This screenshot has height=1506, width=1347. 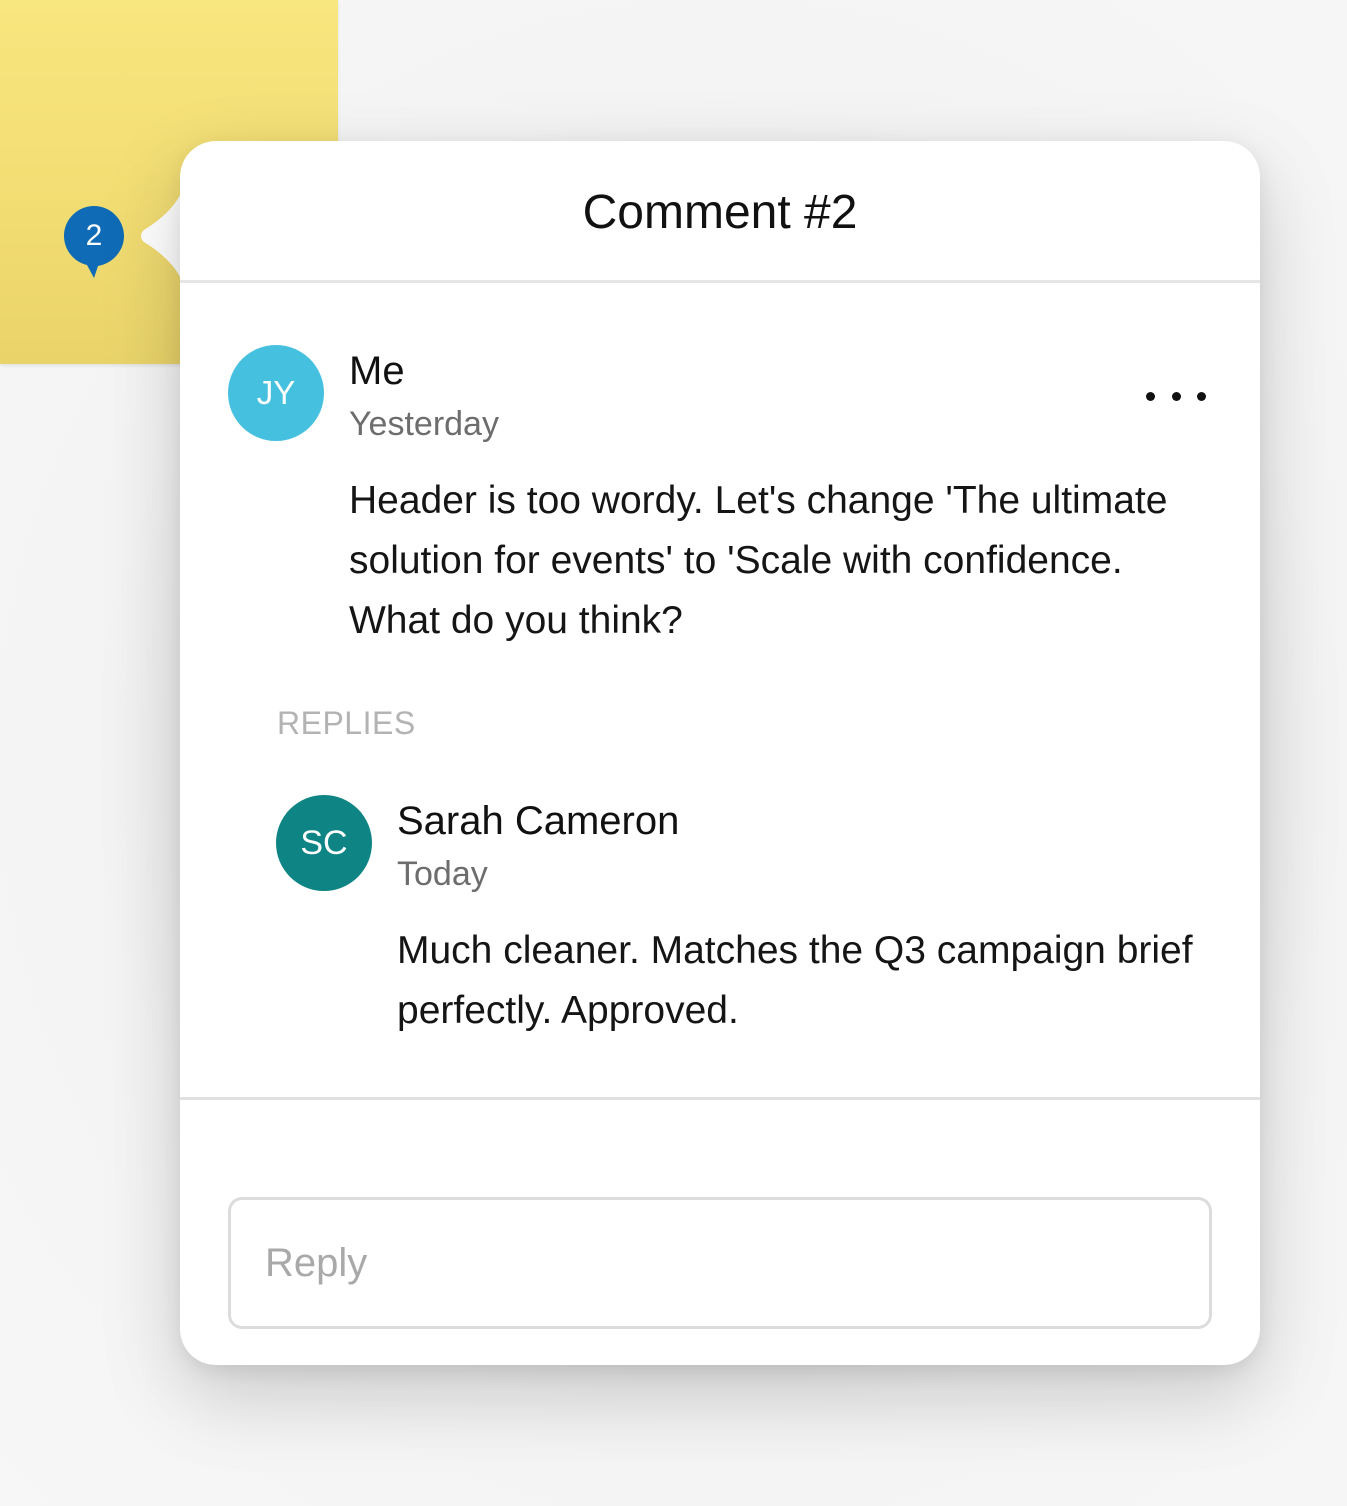 I want to click on comment-author: Me, so click(x=377, y=371).